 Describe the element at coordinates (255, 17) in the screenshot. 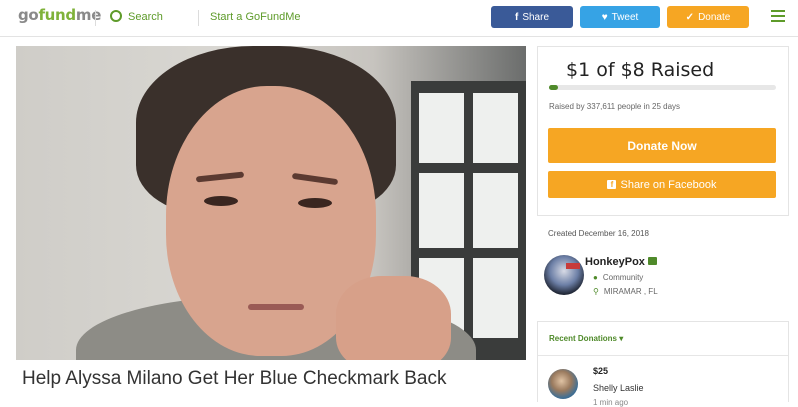

I see `start-gofundme-link: Start a GoFundMe` at that location.